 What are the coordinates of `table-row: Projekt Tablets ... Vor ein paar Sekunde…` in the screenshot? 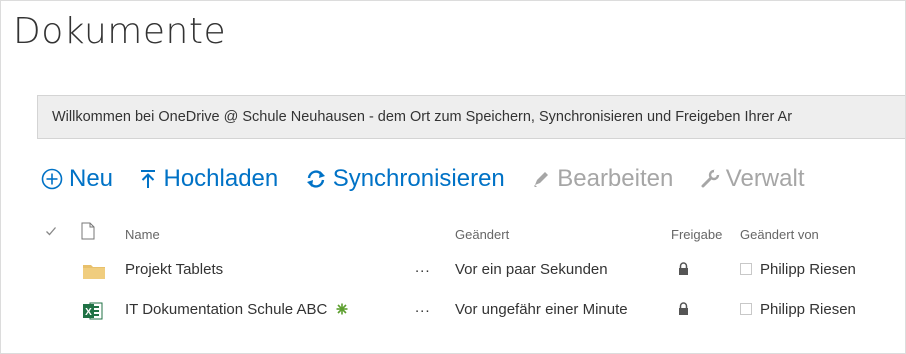 It's located at (453, 270).